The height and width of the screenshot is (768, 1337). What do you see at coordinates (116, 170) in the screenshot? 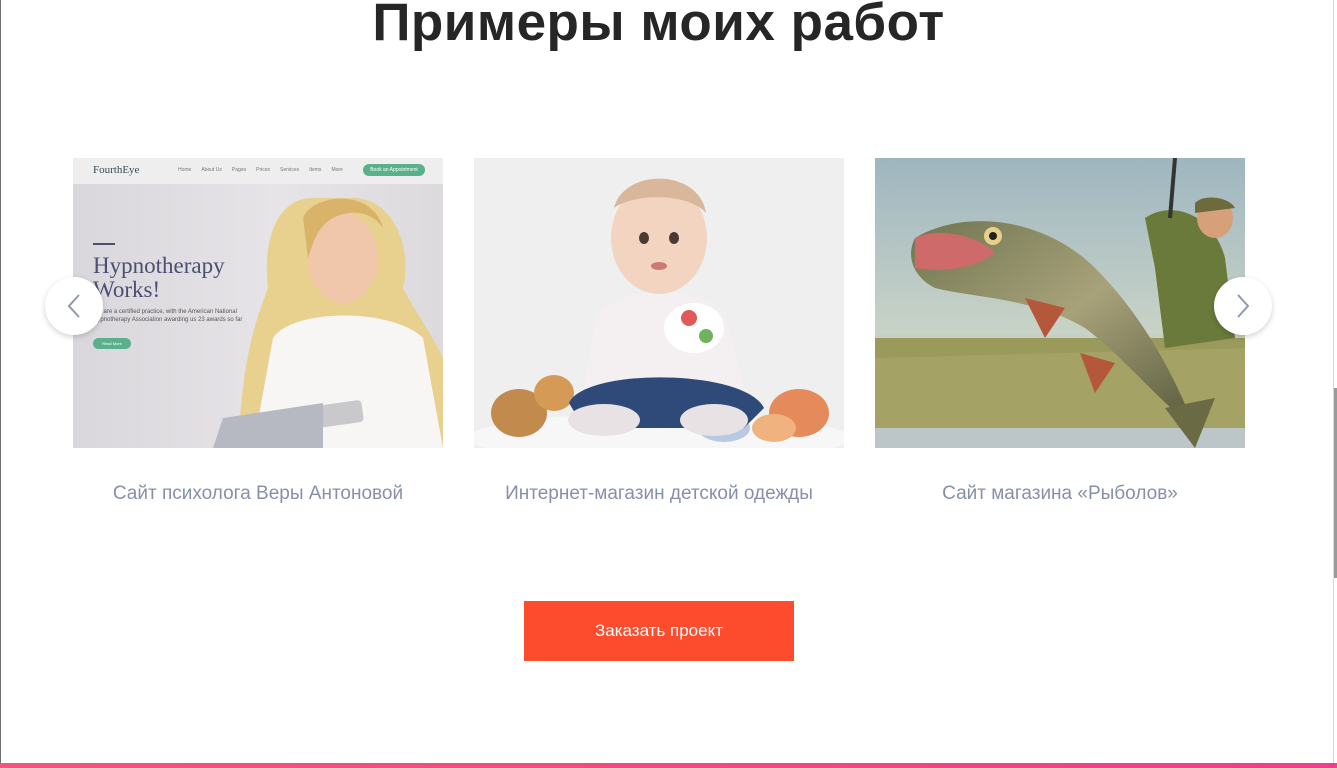
I see `preview-logo: FourthEye` at bounding box center [116, 170].